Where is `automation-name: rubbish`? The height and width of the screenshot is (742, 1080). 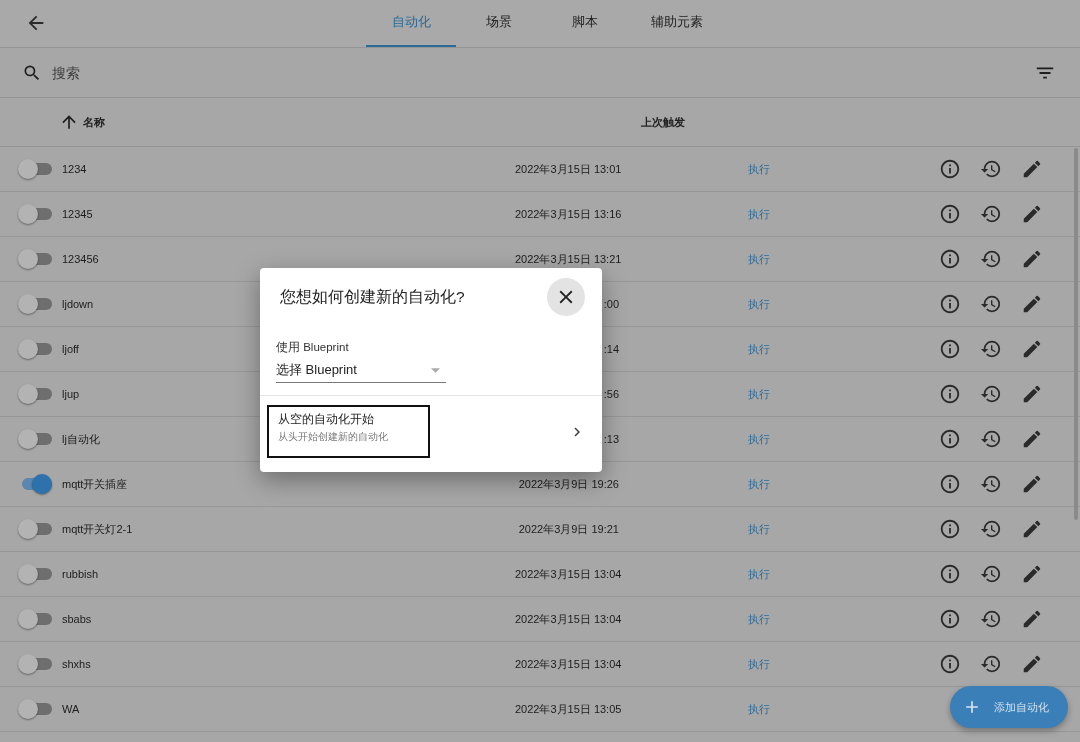
automation-name: rubbish is located at coordinates (80, 574).